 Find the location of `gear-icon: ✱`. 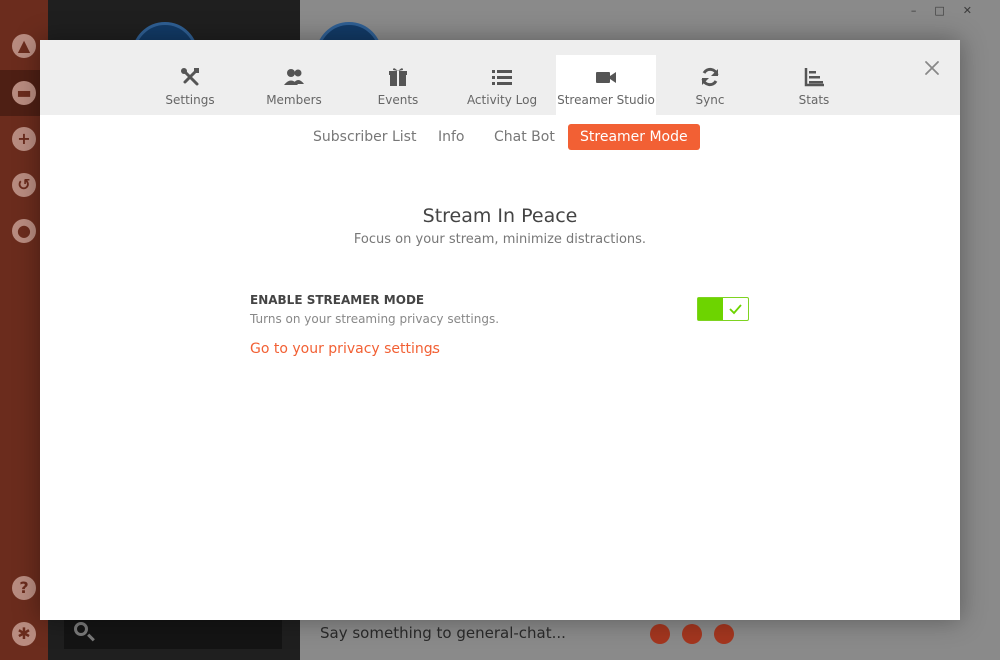

gear-icon: ✱ is located at coordinates (24, 634).